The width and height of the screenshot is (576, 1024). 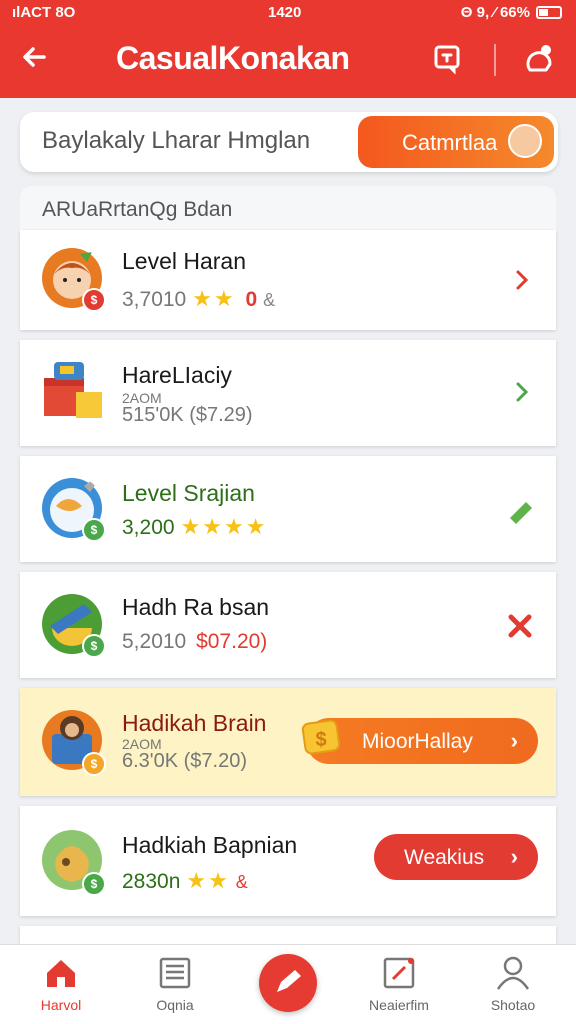 I want to click on rating-value: 0, so click(x=251, y=299).